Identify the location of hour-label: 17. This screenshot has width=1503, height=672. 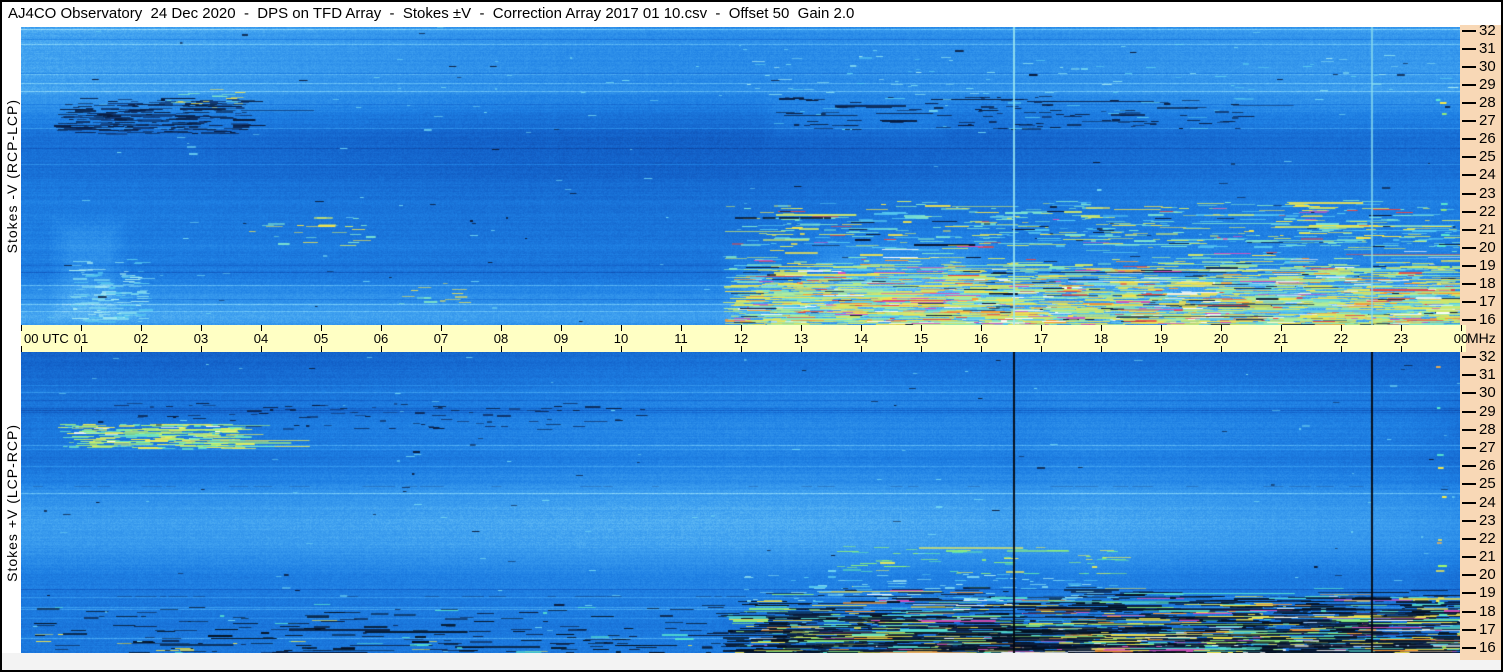
(1041, 338).